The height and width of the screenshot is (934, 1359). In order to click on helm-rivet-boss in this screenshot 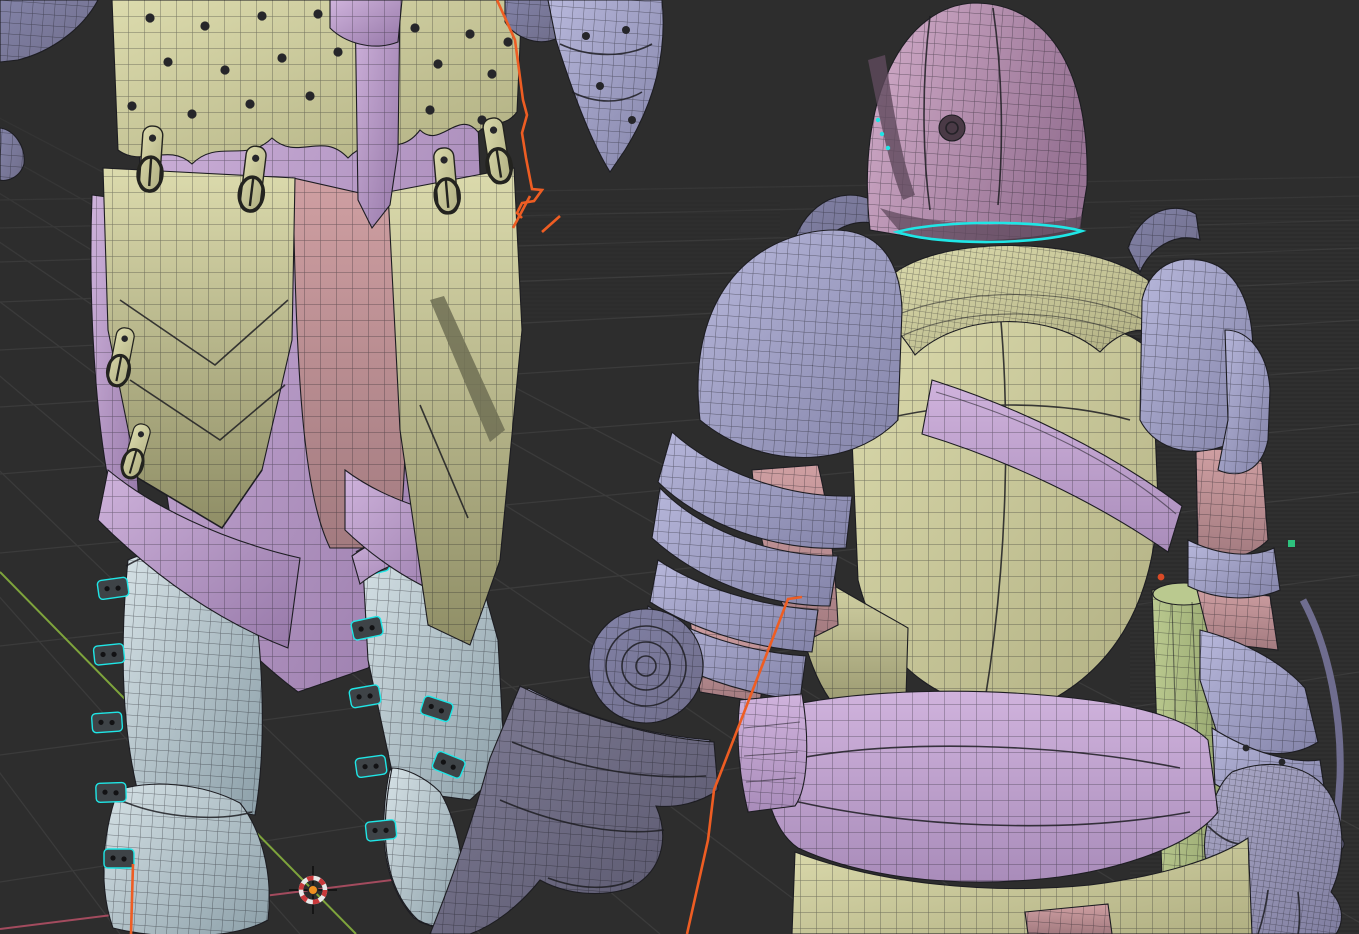, I will do `click(952, 128)`.